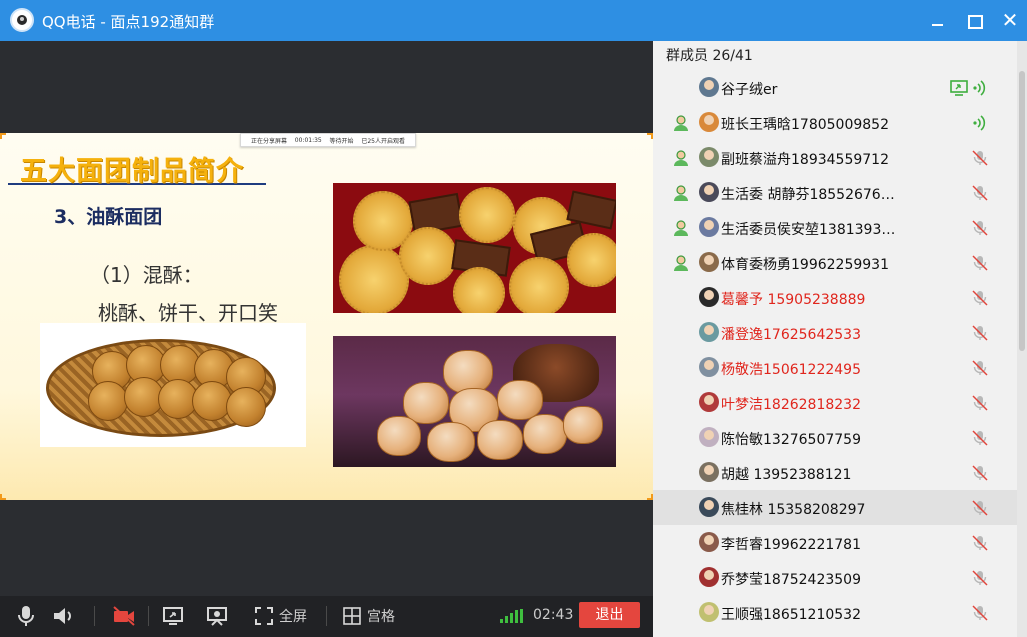 The height and width of the screenshot is (637, 1027). Describe the element at coordinates (173, 385) in the screenshot. I see `cookie-basket-image` at that location.